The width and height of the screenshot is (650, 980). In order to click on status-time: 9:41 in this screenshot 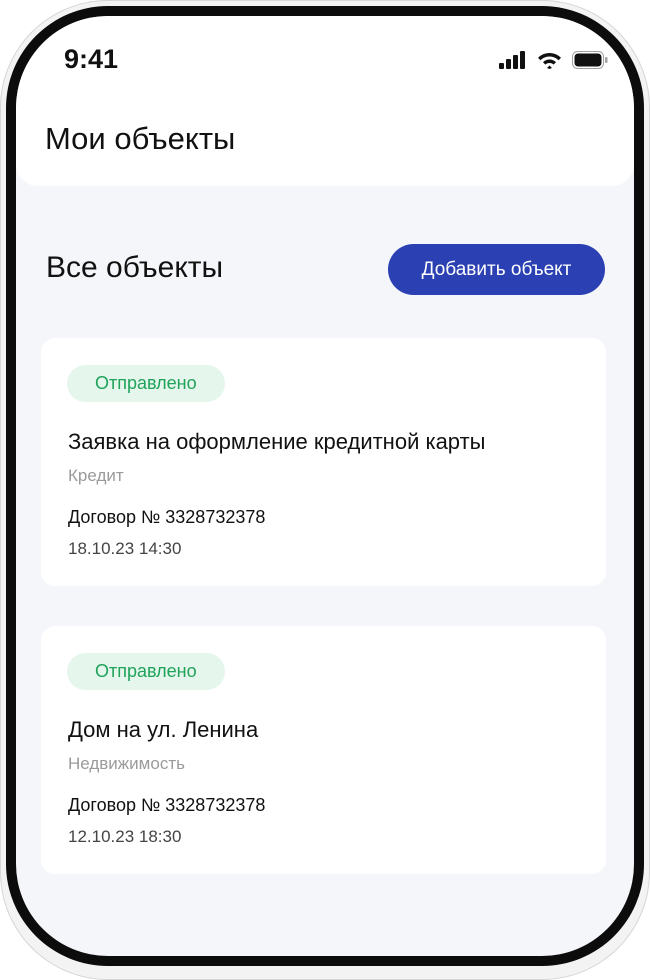, I will do `click(91, 59)`.